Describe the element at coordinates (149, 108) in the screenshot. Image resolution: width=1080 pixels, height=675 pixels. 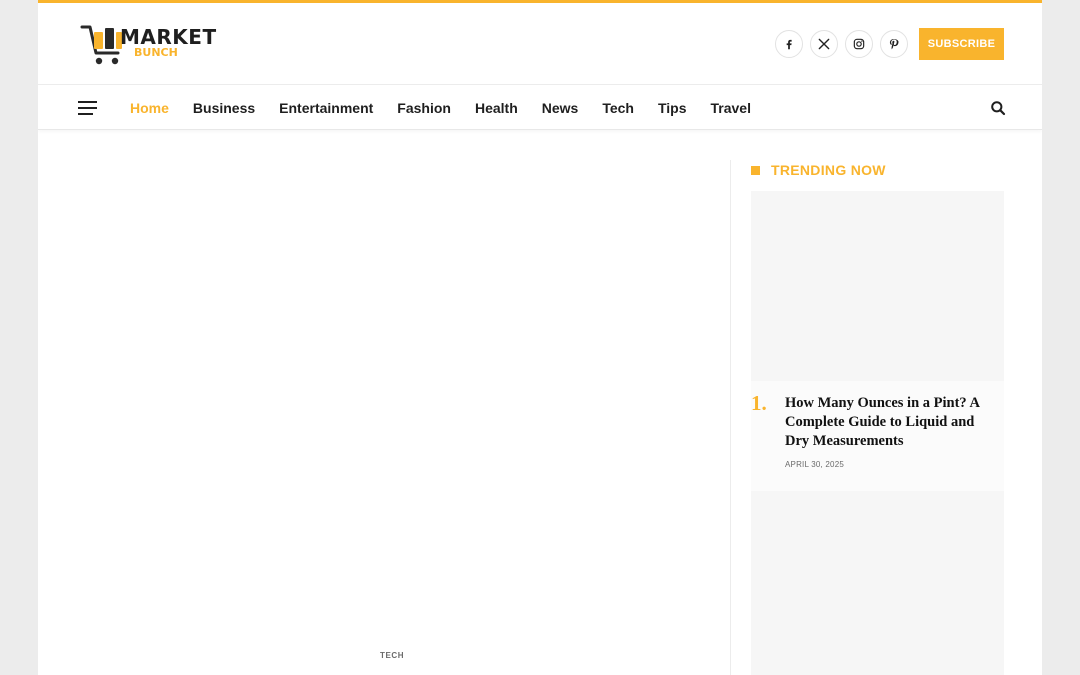
I see `nav-item-home: Home` at that location.